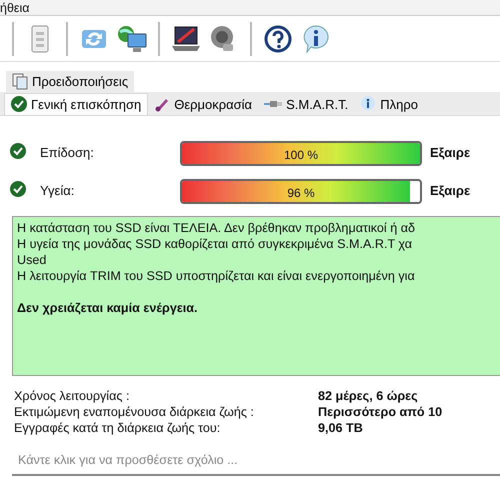  What do you see at coordinates (72, 396) in the screenshot?
I see `info-label: Χρόνος λειτουργίας :` at bounding box center [72, 396].